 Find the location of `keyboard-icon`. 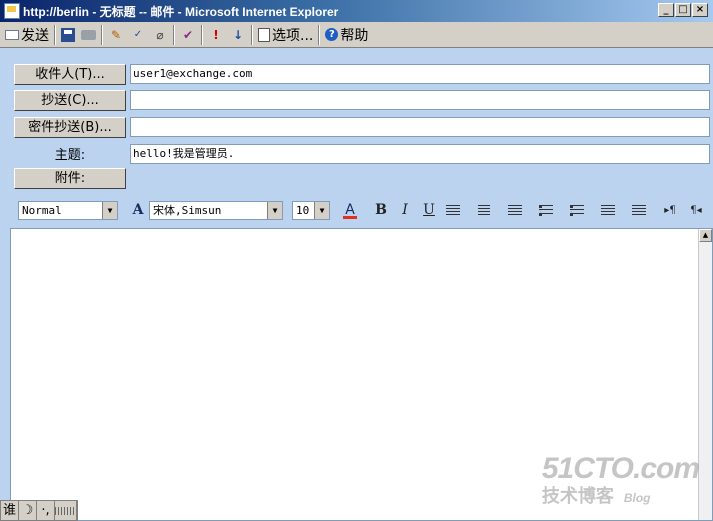

keyboard-icon is located at coordinates (66, 510).